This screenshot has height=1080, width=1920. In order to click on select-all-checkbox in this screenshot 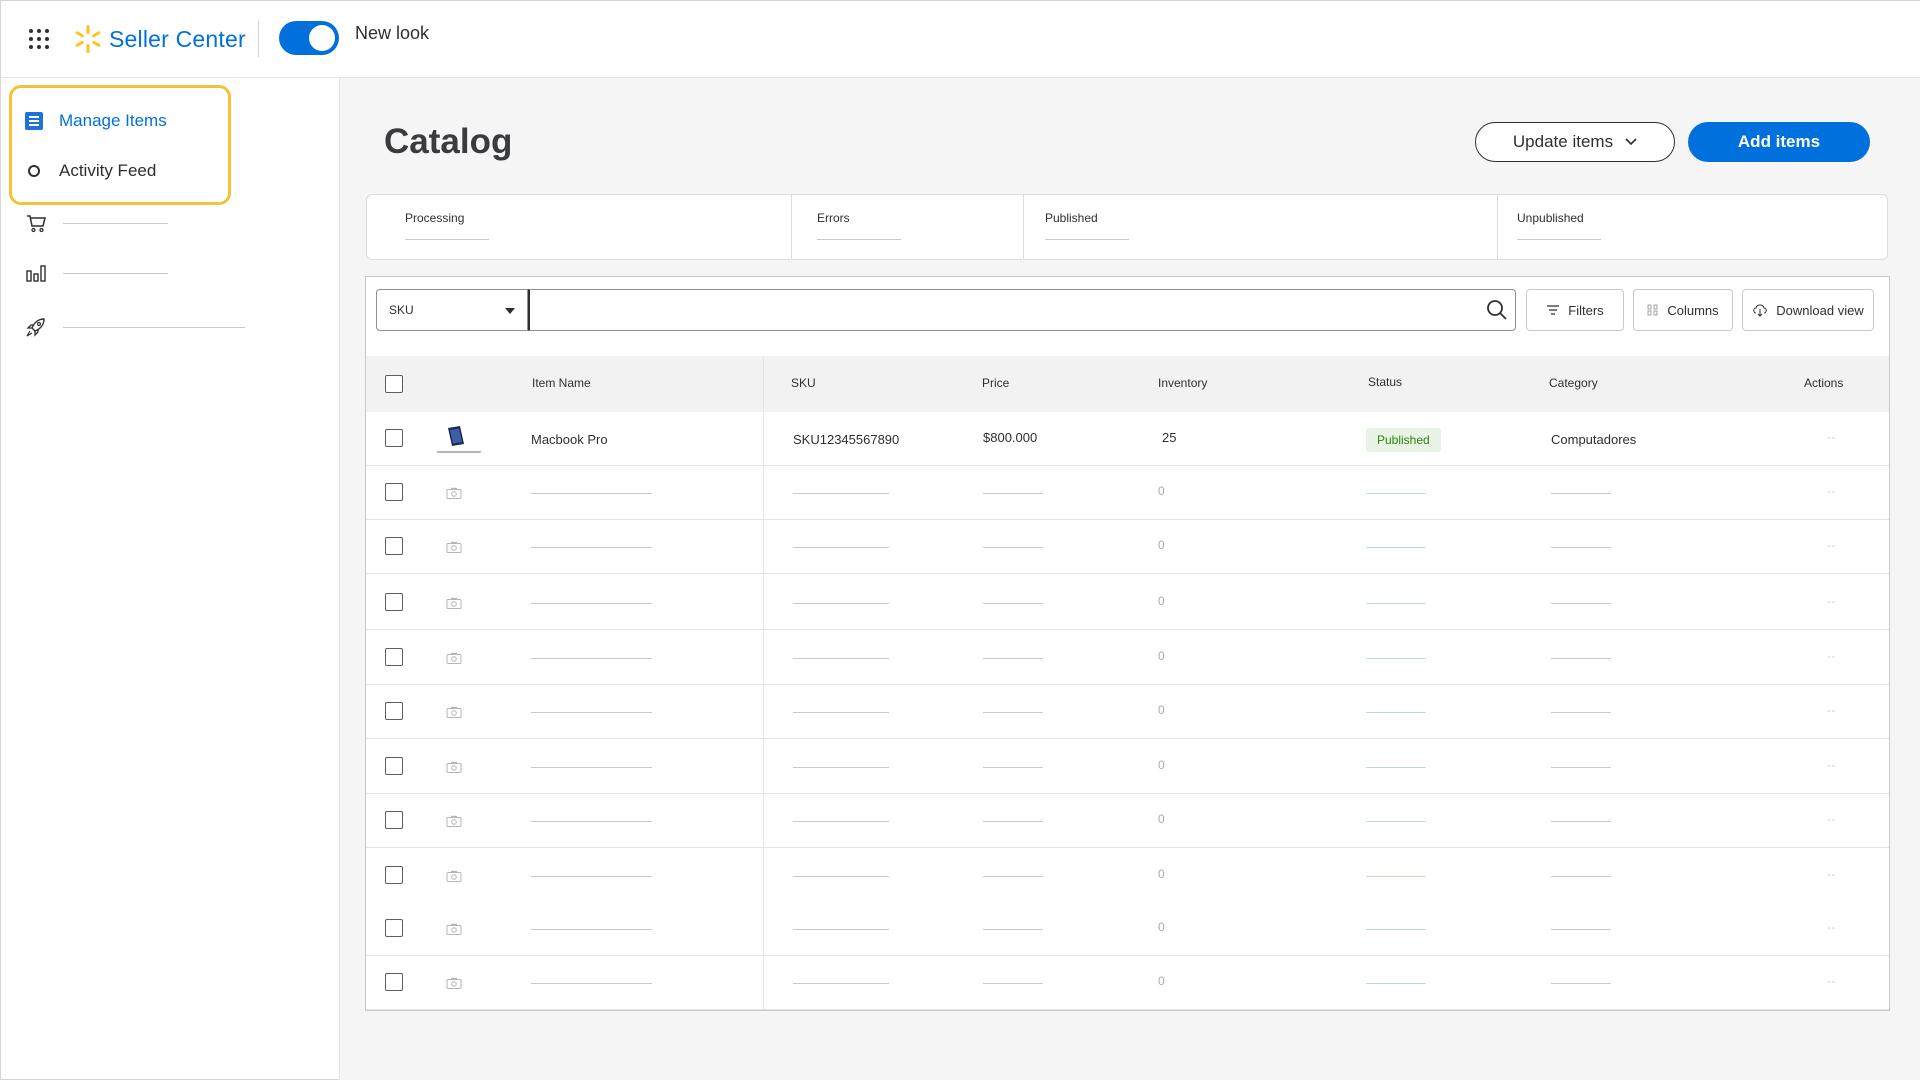, I will do `click(394, 384)`.